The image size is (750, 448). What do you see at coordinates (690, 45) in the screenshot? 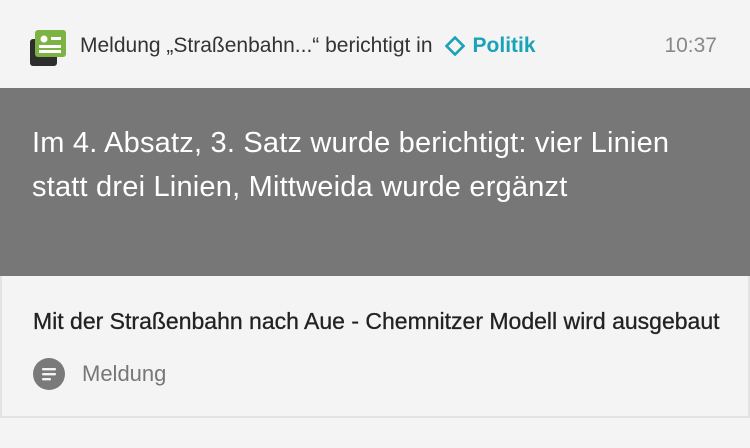
I see `notification-time: 10:37` at bounding box center [690, 45].